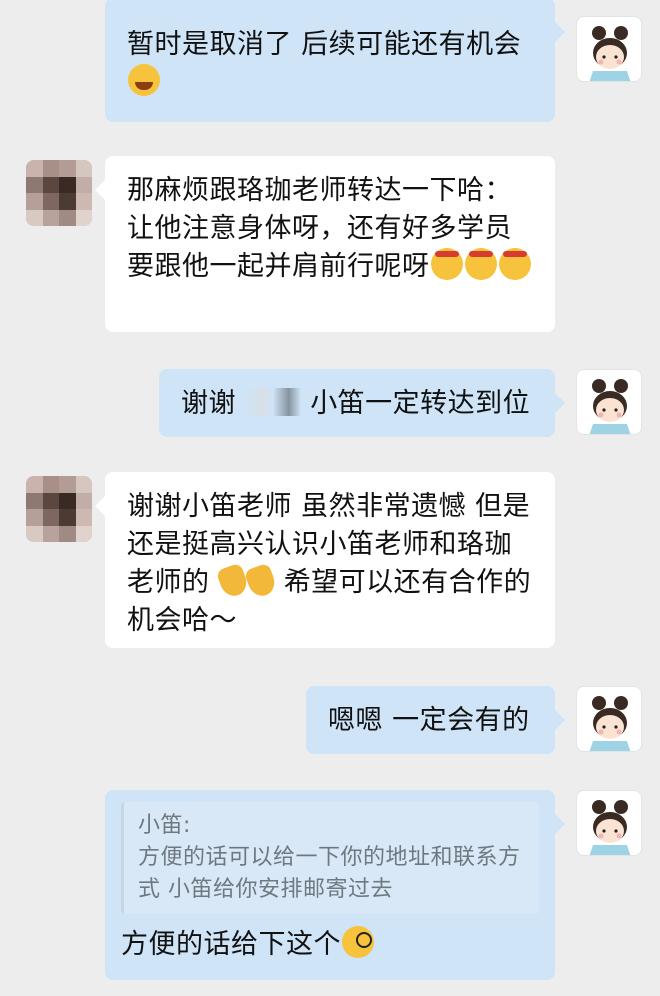 The height and width of the screenshot is (996, 660). I want to click on message-bubble: 嗯嗯 一定会有的, so click(435, 720).